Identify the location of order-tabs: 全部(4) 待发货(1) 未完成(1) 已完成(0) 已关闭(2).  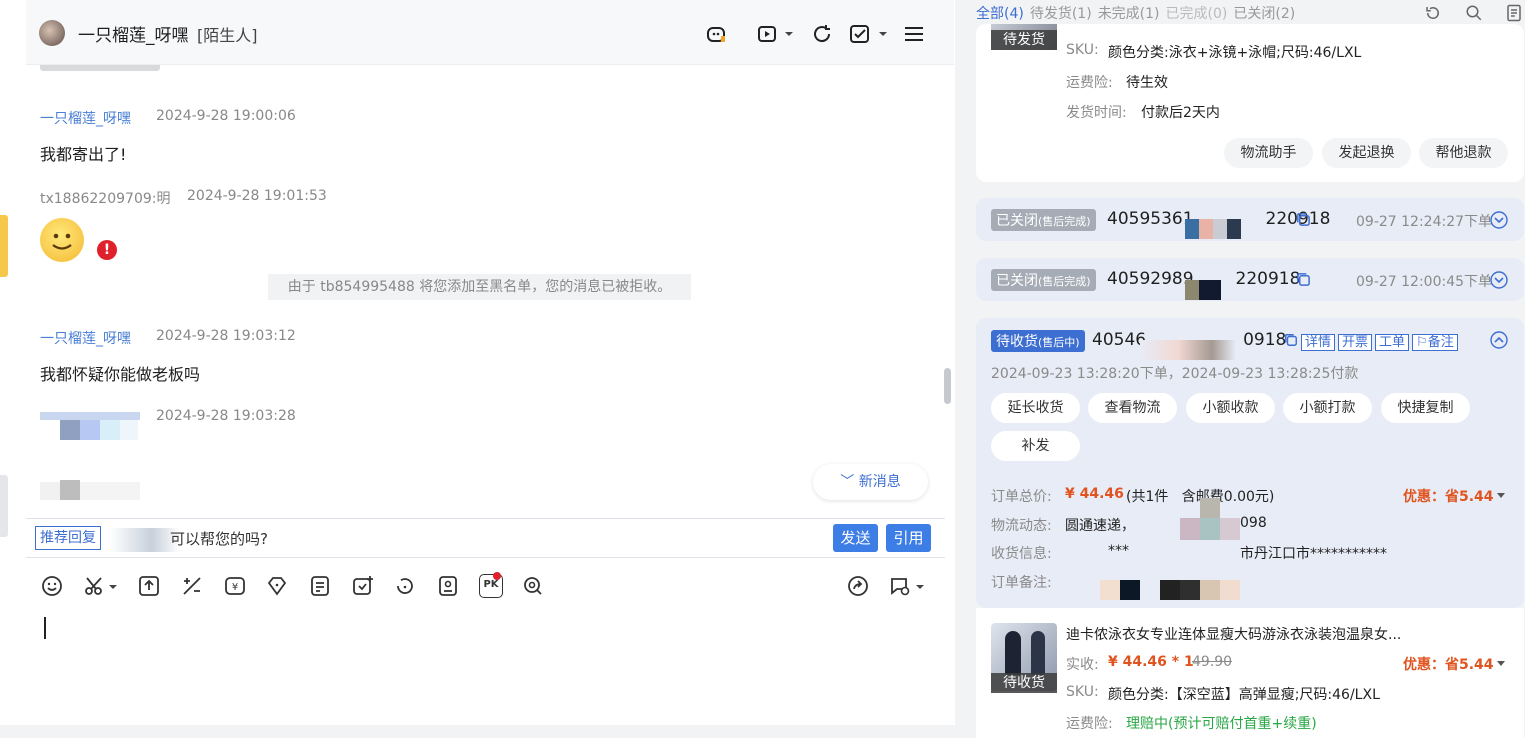
(1138, 13).